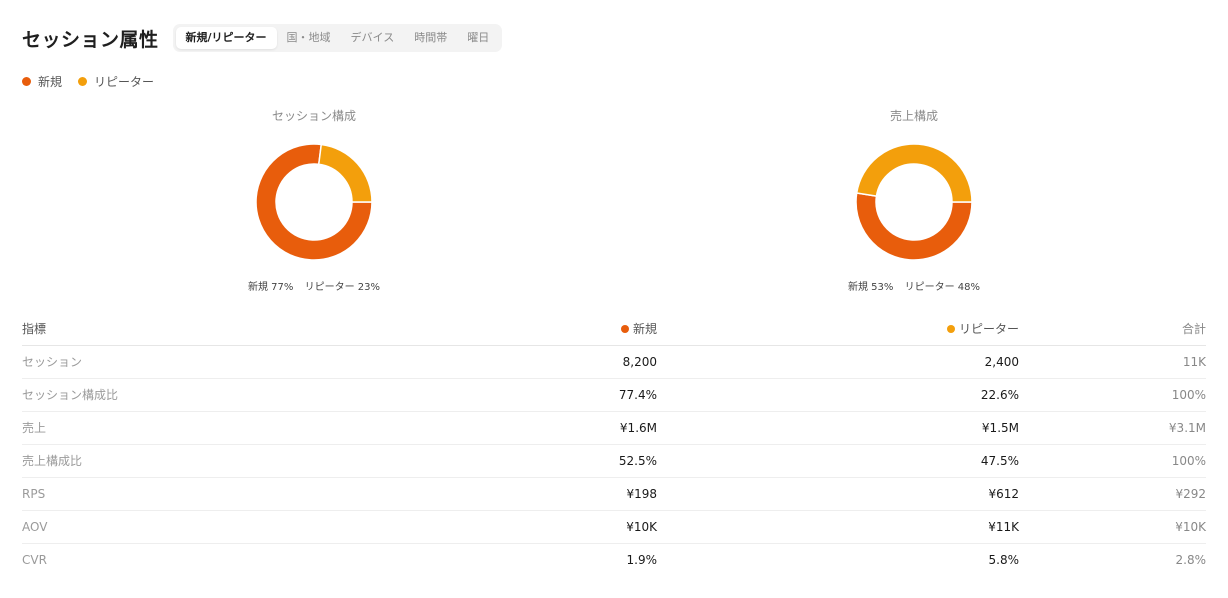 The image size is (1228, 598). I want to click on card-header: セッション属性 新規/リピーター 国・地域 デバイス 時間帯 曜日, so click(262, 38).